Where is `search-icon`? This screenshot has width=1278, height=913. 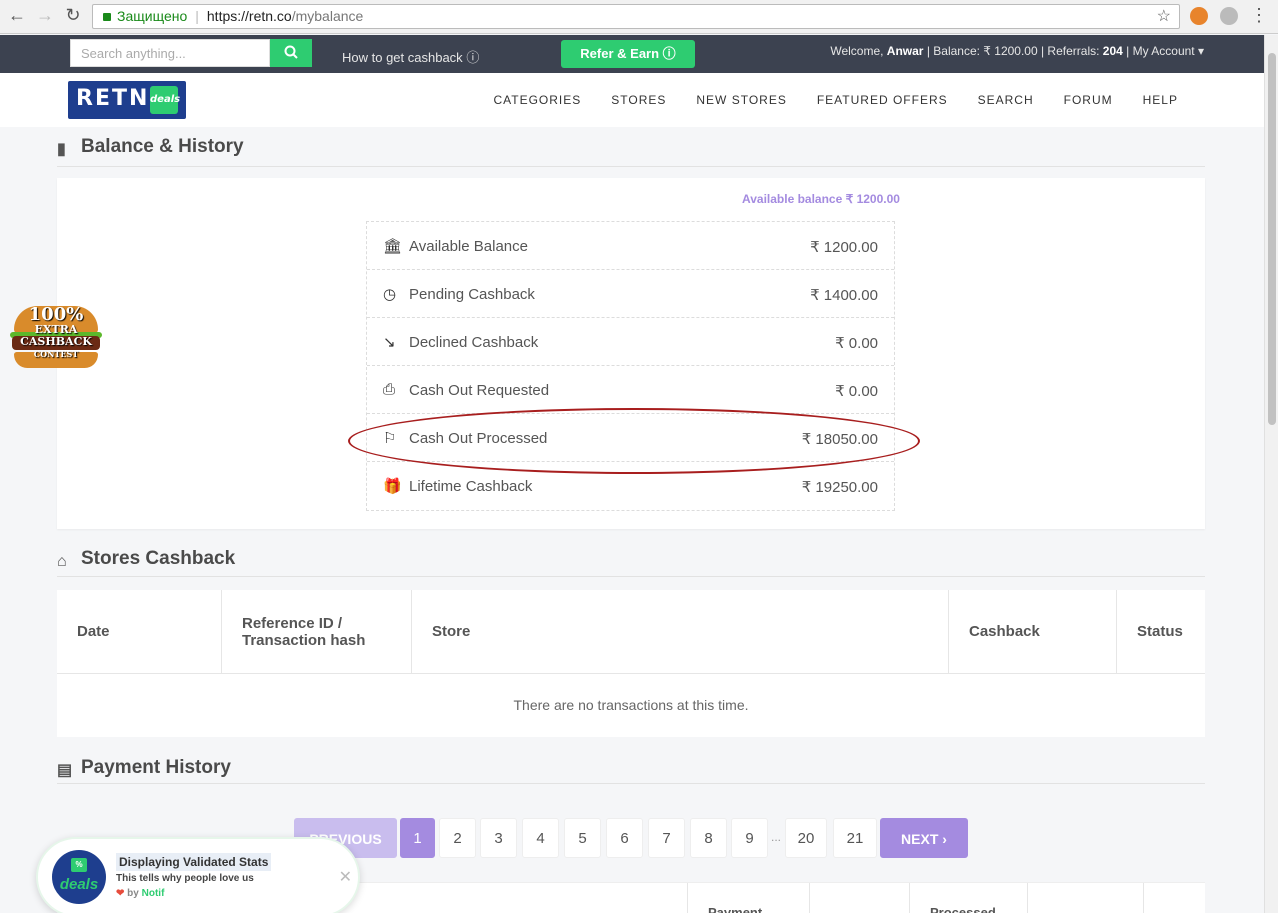
search-icon is located at coordinates (291, 52).